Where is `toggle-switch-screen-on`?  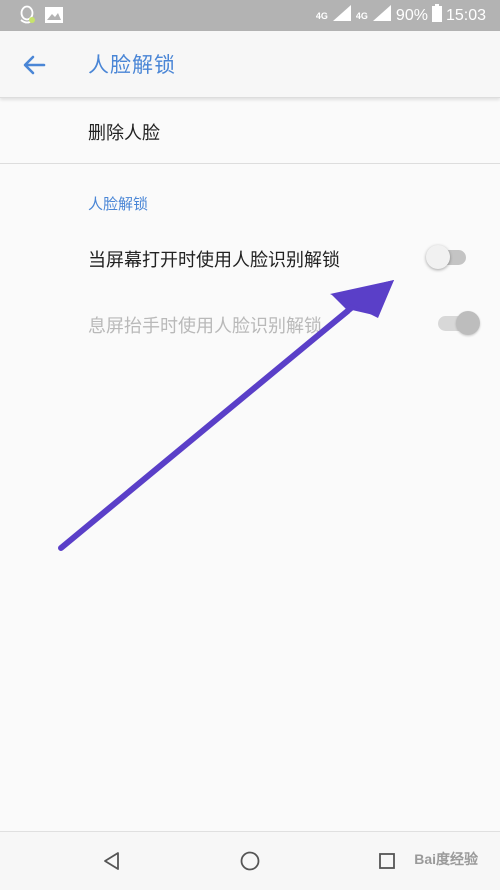
toggle-switch-screen-on is located at coordinates (448, 257).